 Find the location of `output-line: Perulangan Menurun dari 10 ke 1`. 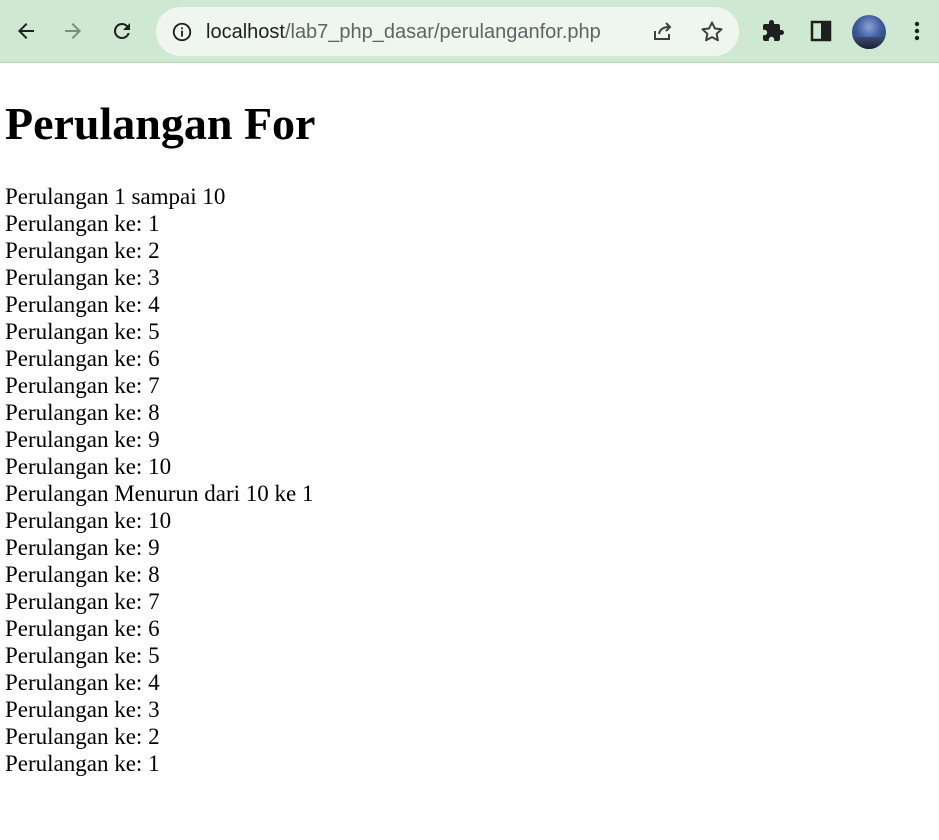

output-line: Perulangan Menurun dari 10 ke 1 is located at coordinates (159, 493).